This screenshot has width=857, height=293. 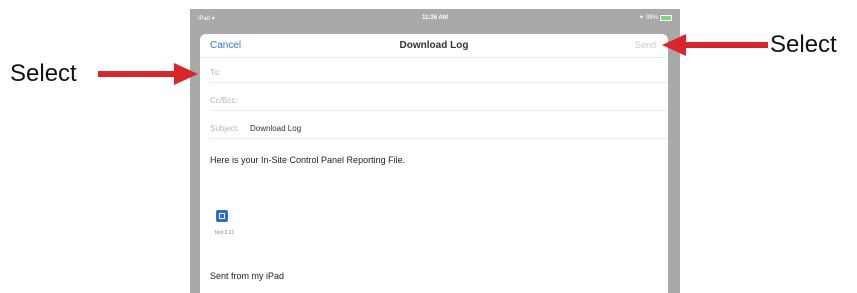 I want to click on left-arrow-icon, so click(x=148, y=74).